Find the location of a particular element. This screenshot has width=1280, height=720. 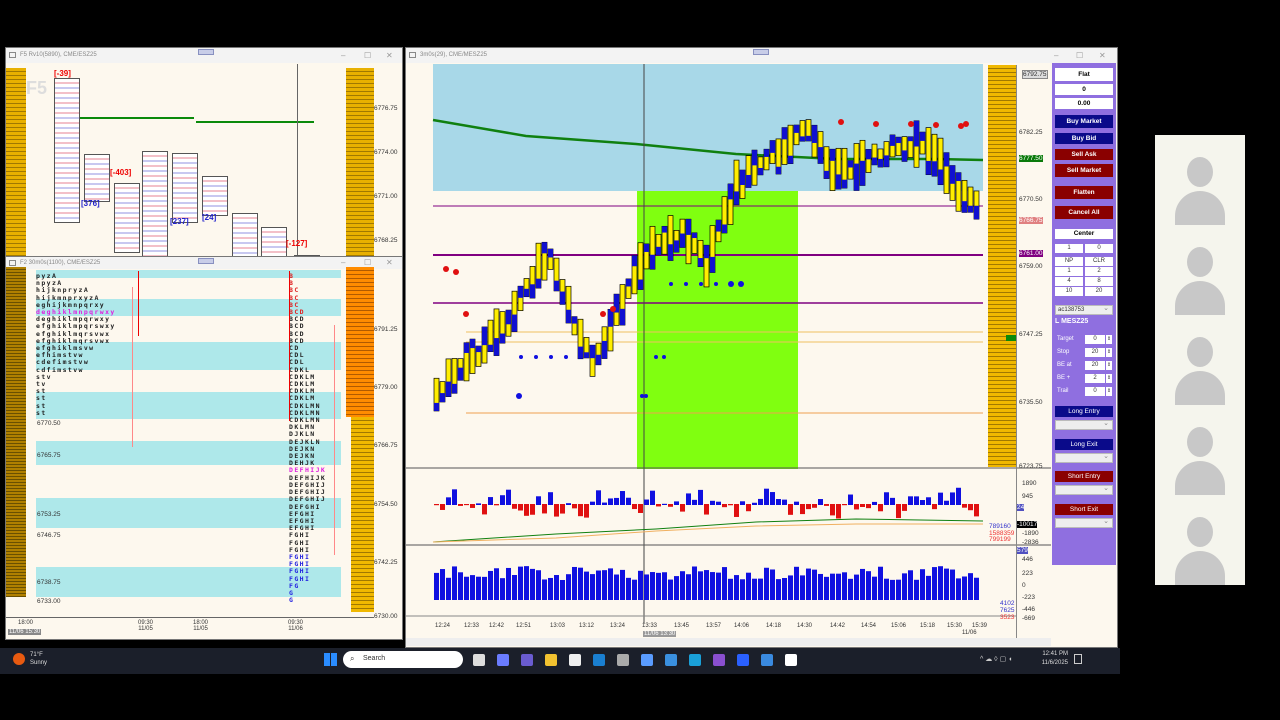

quantity-preset-button: 2 is located at coordinates (1099, 271).